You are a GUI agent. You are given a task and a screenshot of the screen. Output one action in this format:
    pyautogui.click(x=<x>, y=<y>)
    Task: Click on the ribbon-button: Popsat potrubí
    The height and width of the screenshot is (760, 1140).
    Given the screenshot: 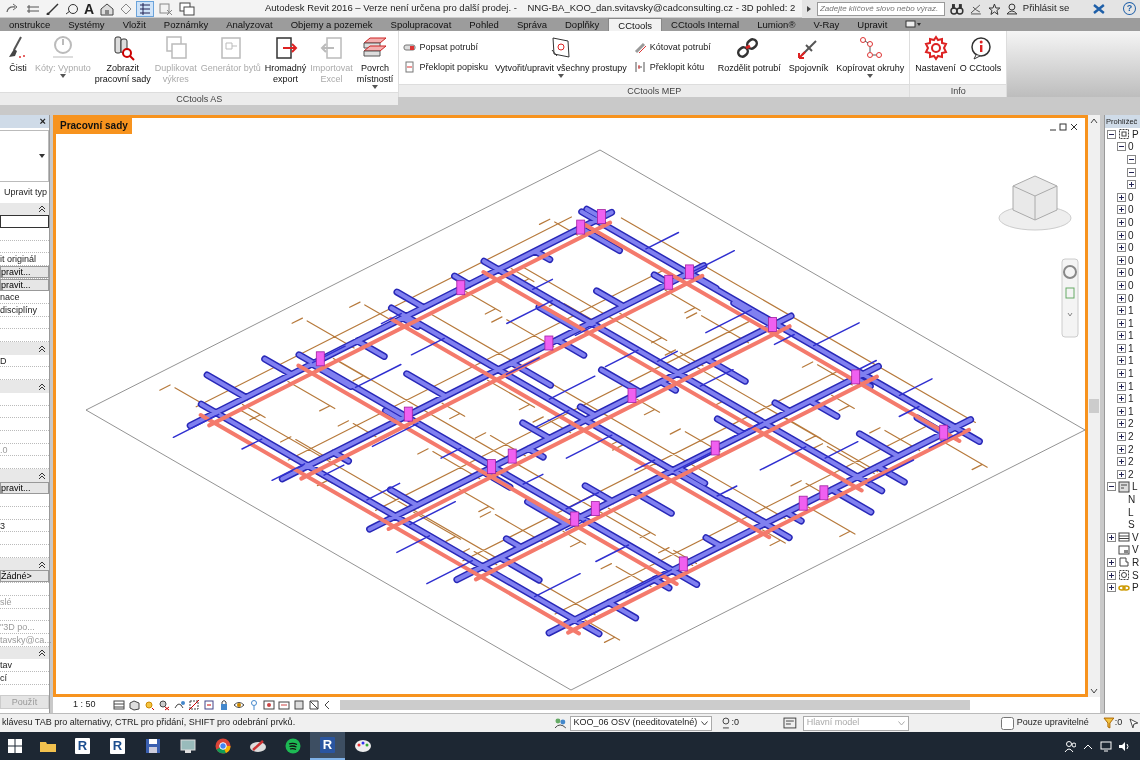 What is the action you would take?
    pyautogui.click(x=445, y=48)
    